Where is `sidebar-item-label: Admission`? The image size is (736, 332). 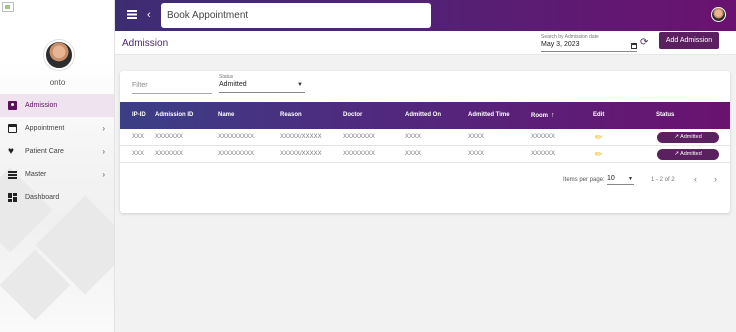
sidebar-item-label: Admission is located at coordinates (41, 105).